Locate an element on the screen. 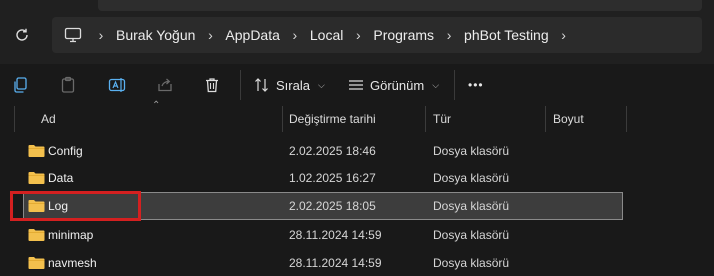 The image size is (714, 276). file-name: navmesh is located at coordinates (72, 263).